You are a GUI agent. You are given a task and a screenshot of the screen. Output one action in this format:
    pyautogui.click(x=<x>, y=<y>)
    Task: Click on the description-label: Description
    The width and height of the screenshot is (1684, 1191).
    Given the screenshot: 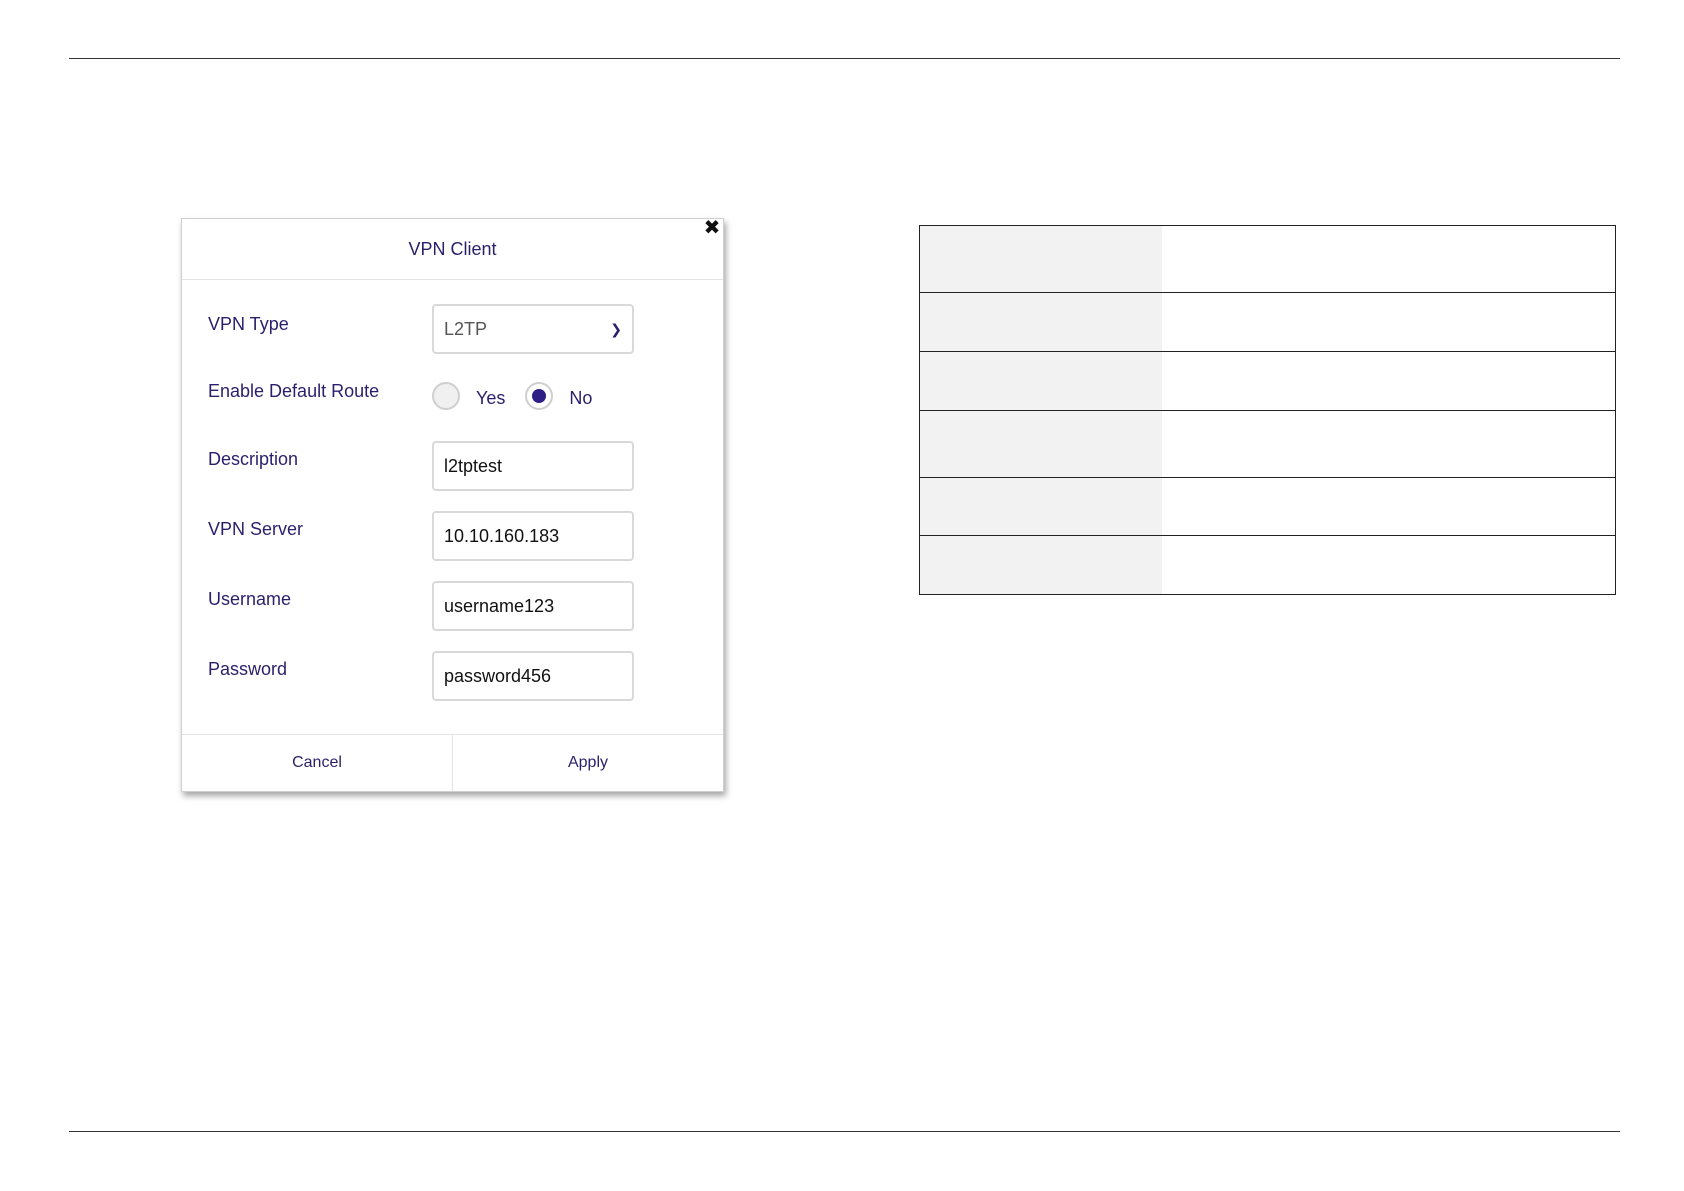 What is the action you would take?
    pyautogui.click(x=253, y=459)
    